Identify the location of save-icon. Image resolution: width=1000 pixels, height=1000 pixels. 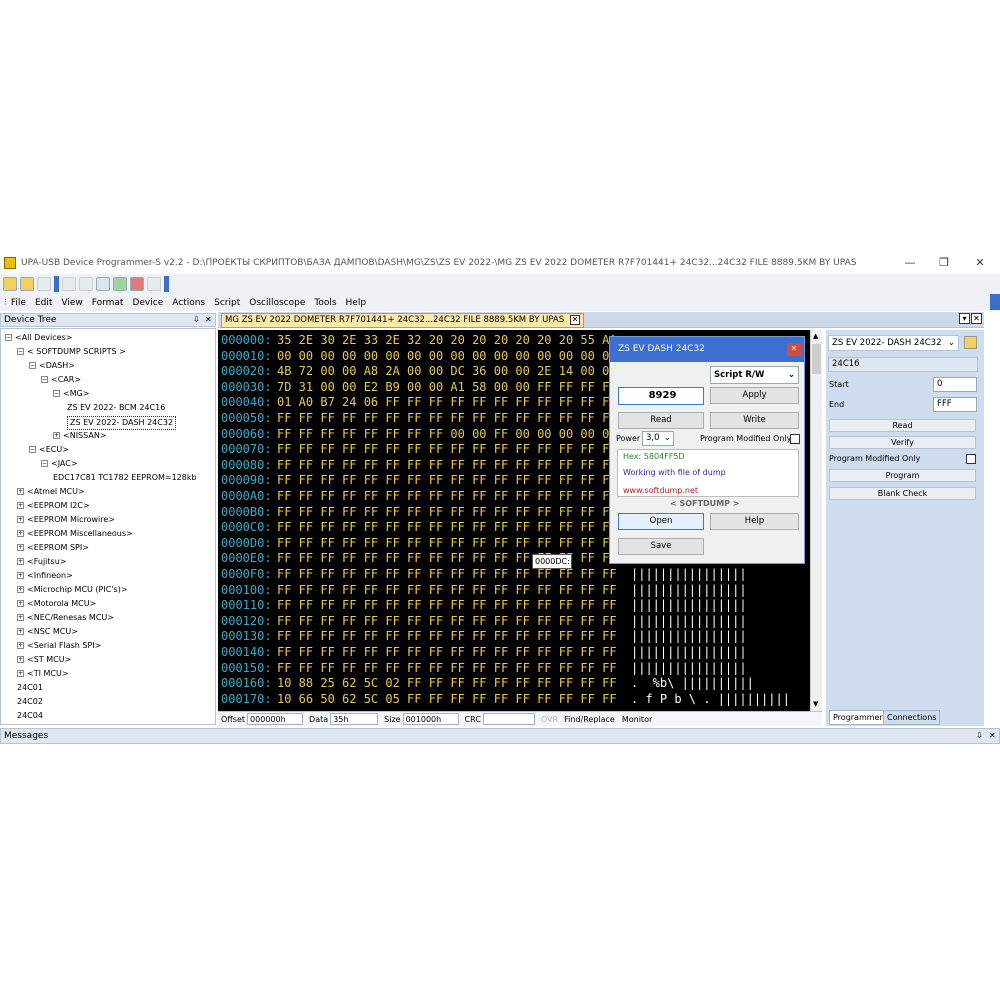
(44, 284).